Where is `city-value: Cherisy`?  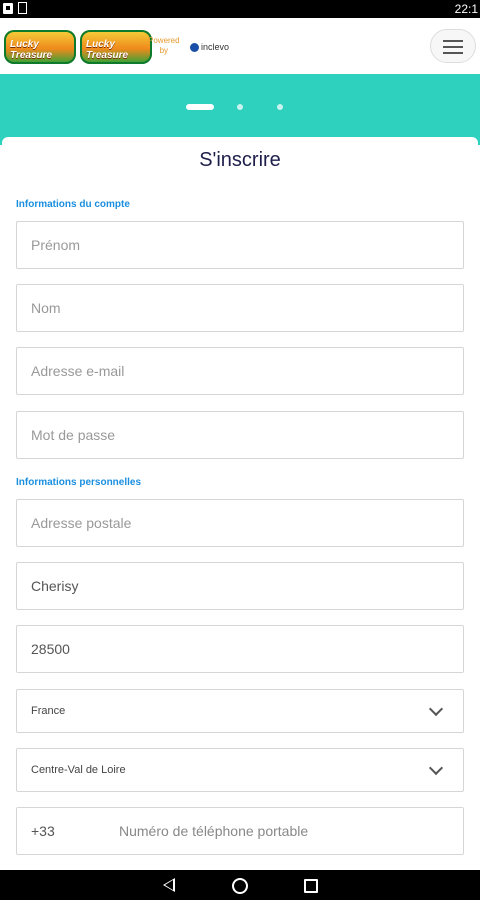
city-value: Cherisy is located at coordinates (55, 586).